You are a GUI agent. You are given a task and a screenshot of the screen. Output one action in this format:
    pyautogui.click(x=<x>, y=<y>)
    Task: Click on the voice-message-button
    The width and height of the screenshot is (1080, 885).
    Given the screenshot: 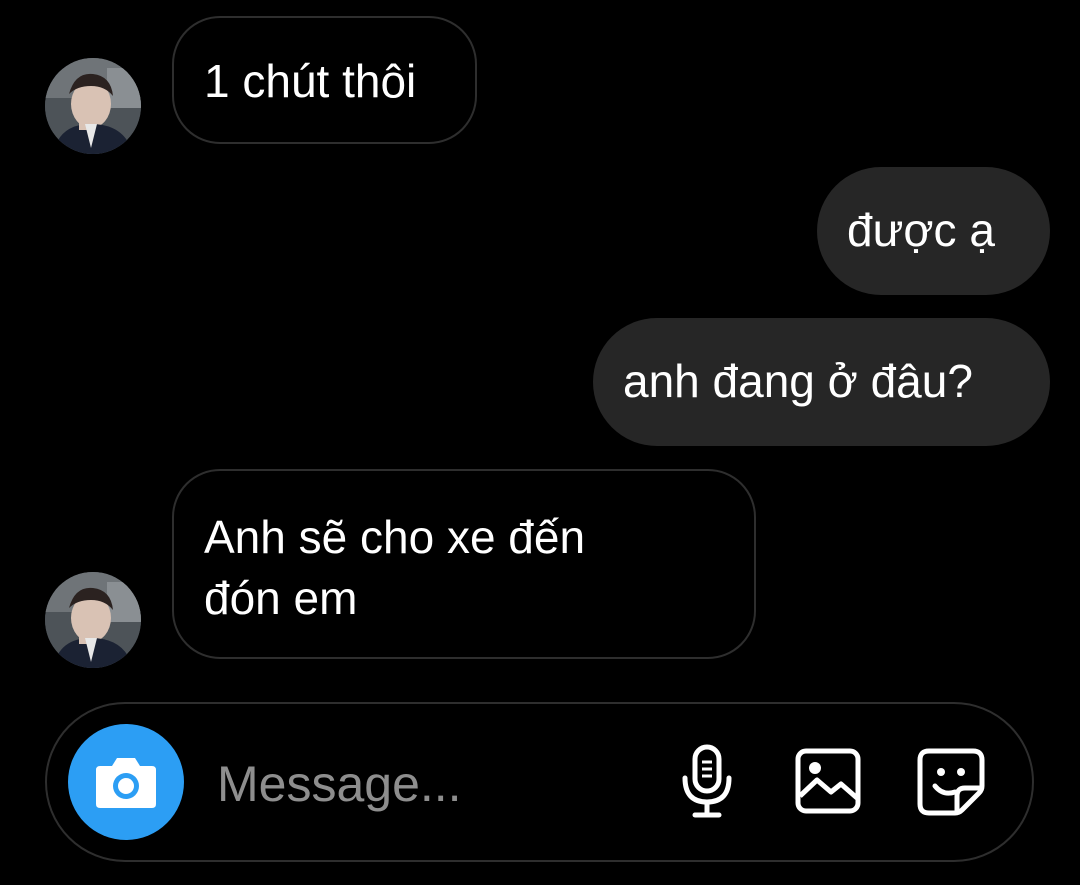 What is the action you would take?
    pyautogui.click(x=707, y=784)
    